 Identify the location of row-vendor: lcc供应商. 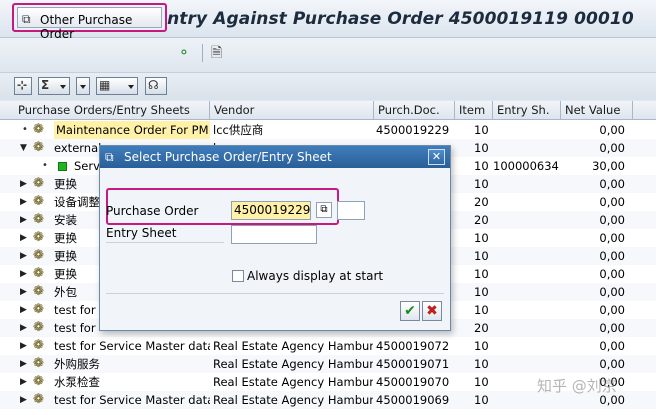
(238, 130).